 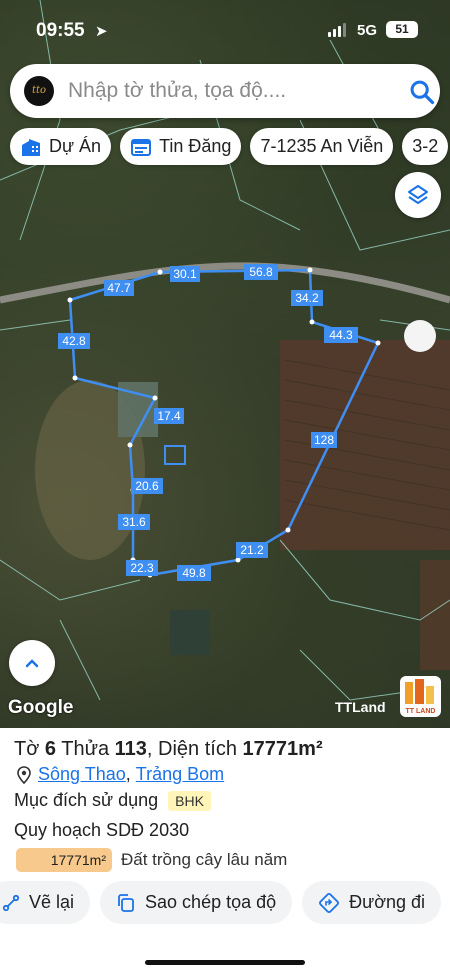 I want to click on land-use-label: Mục đích sử dụng, so click(x=86, y=800).